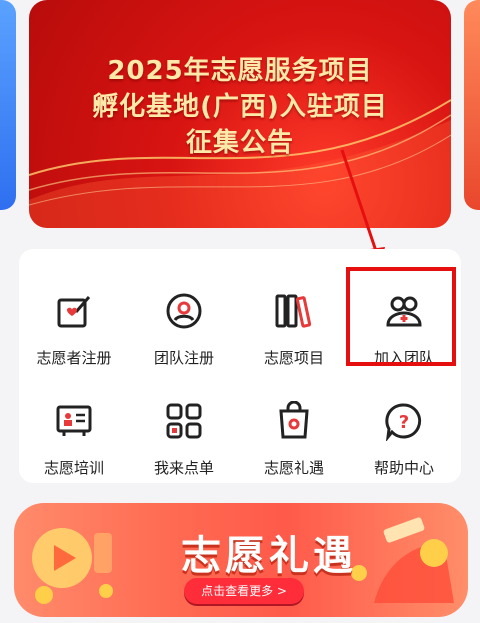 This screenshot has height=623, width=480. I want to click on menu-item-team-register: 团队注册, so click(184, 317).